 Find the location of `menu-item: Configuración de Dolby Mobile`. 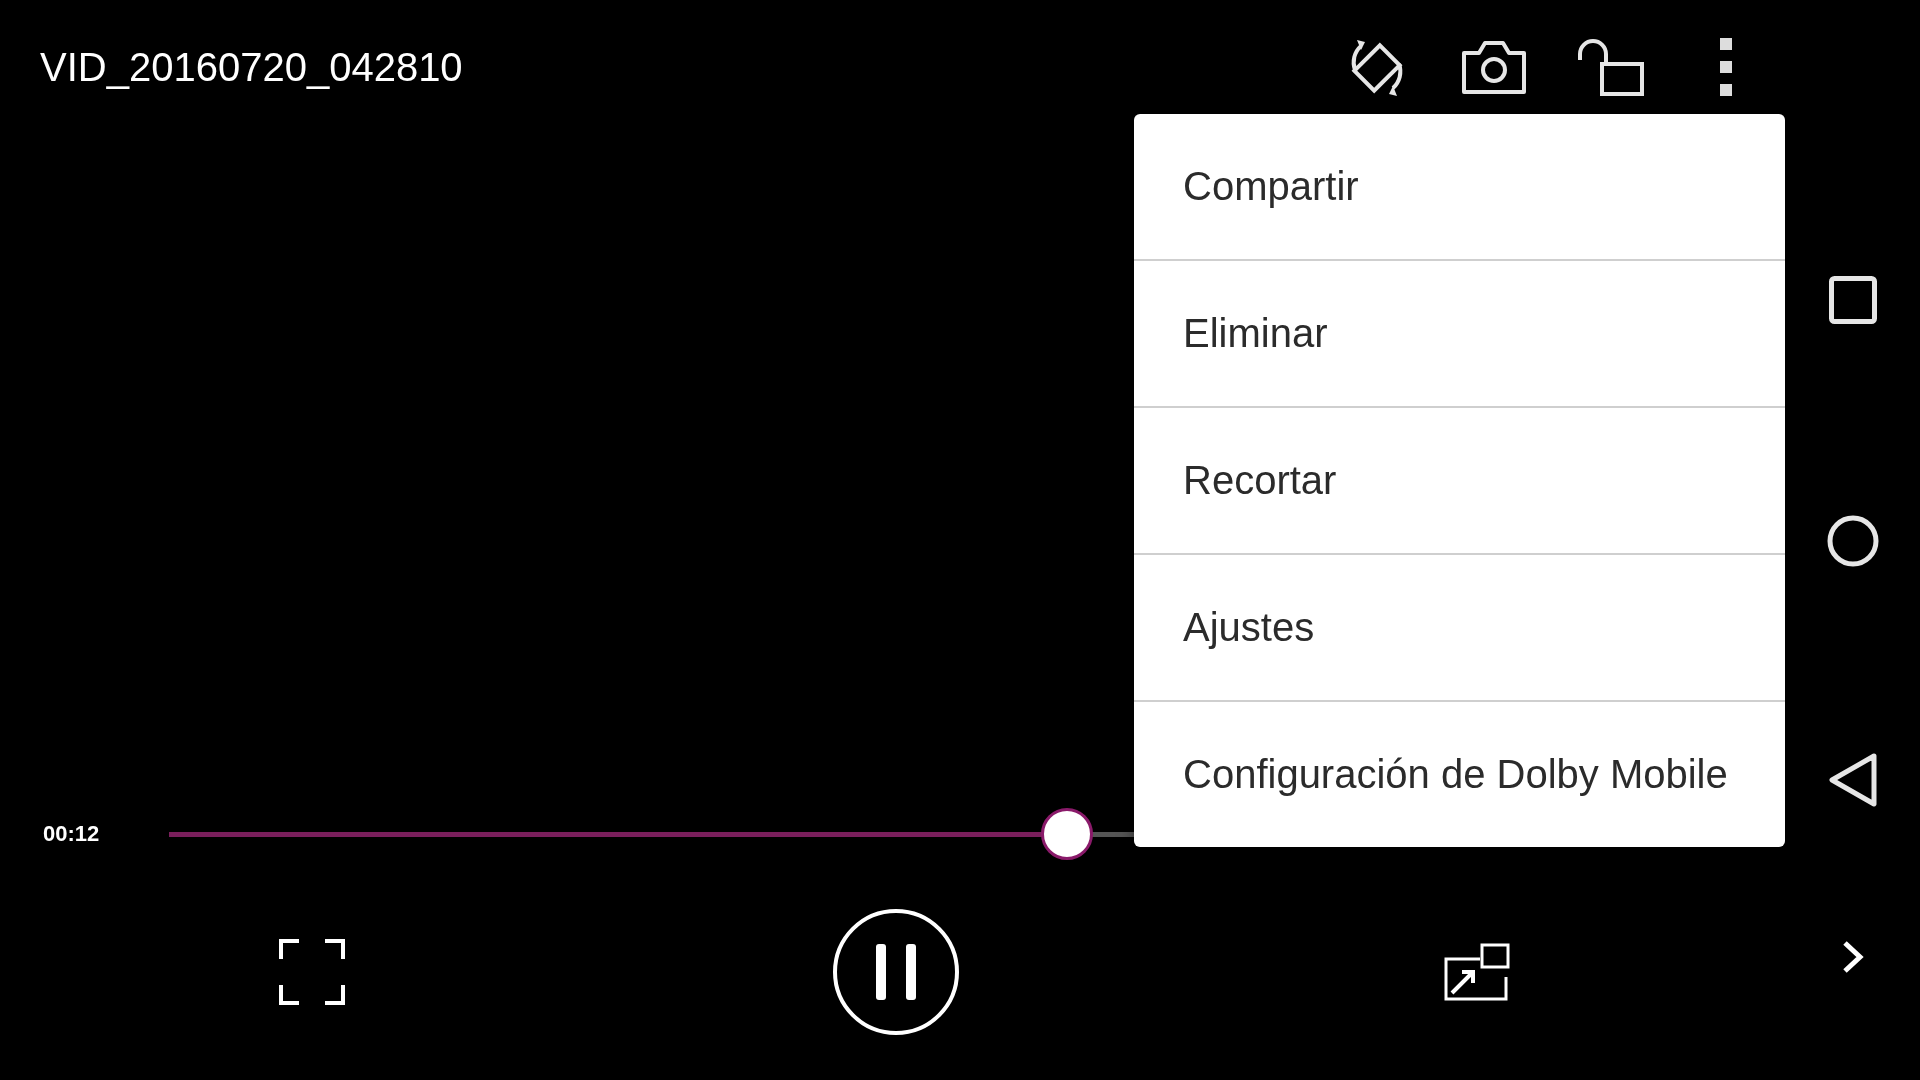

menu-item: Configuración de Dolby Mobile is located at coordinates (1459, 773).